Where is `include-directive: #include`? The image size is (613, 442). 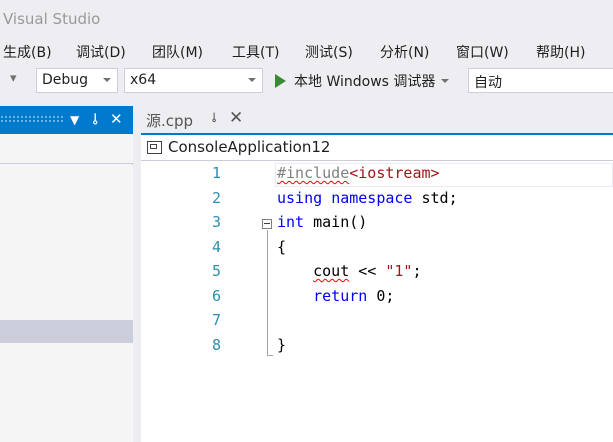 include-directive: #include is located at coordinates (313, 173).